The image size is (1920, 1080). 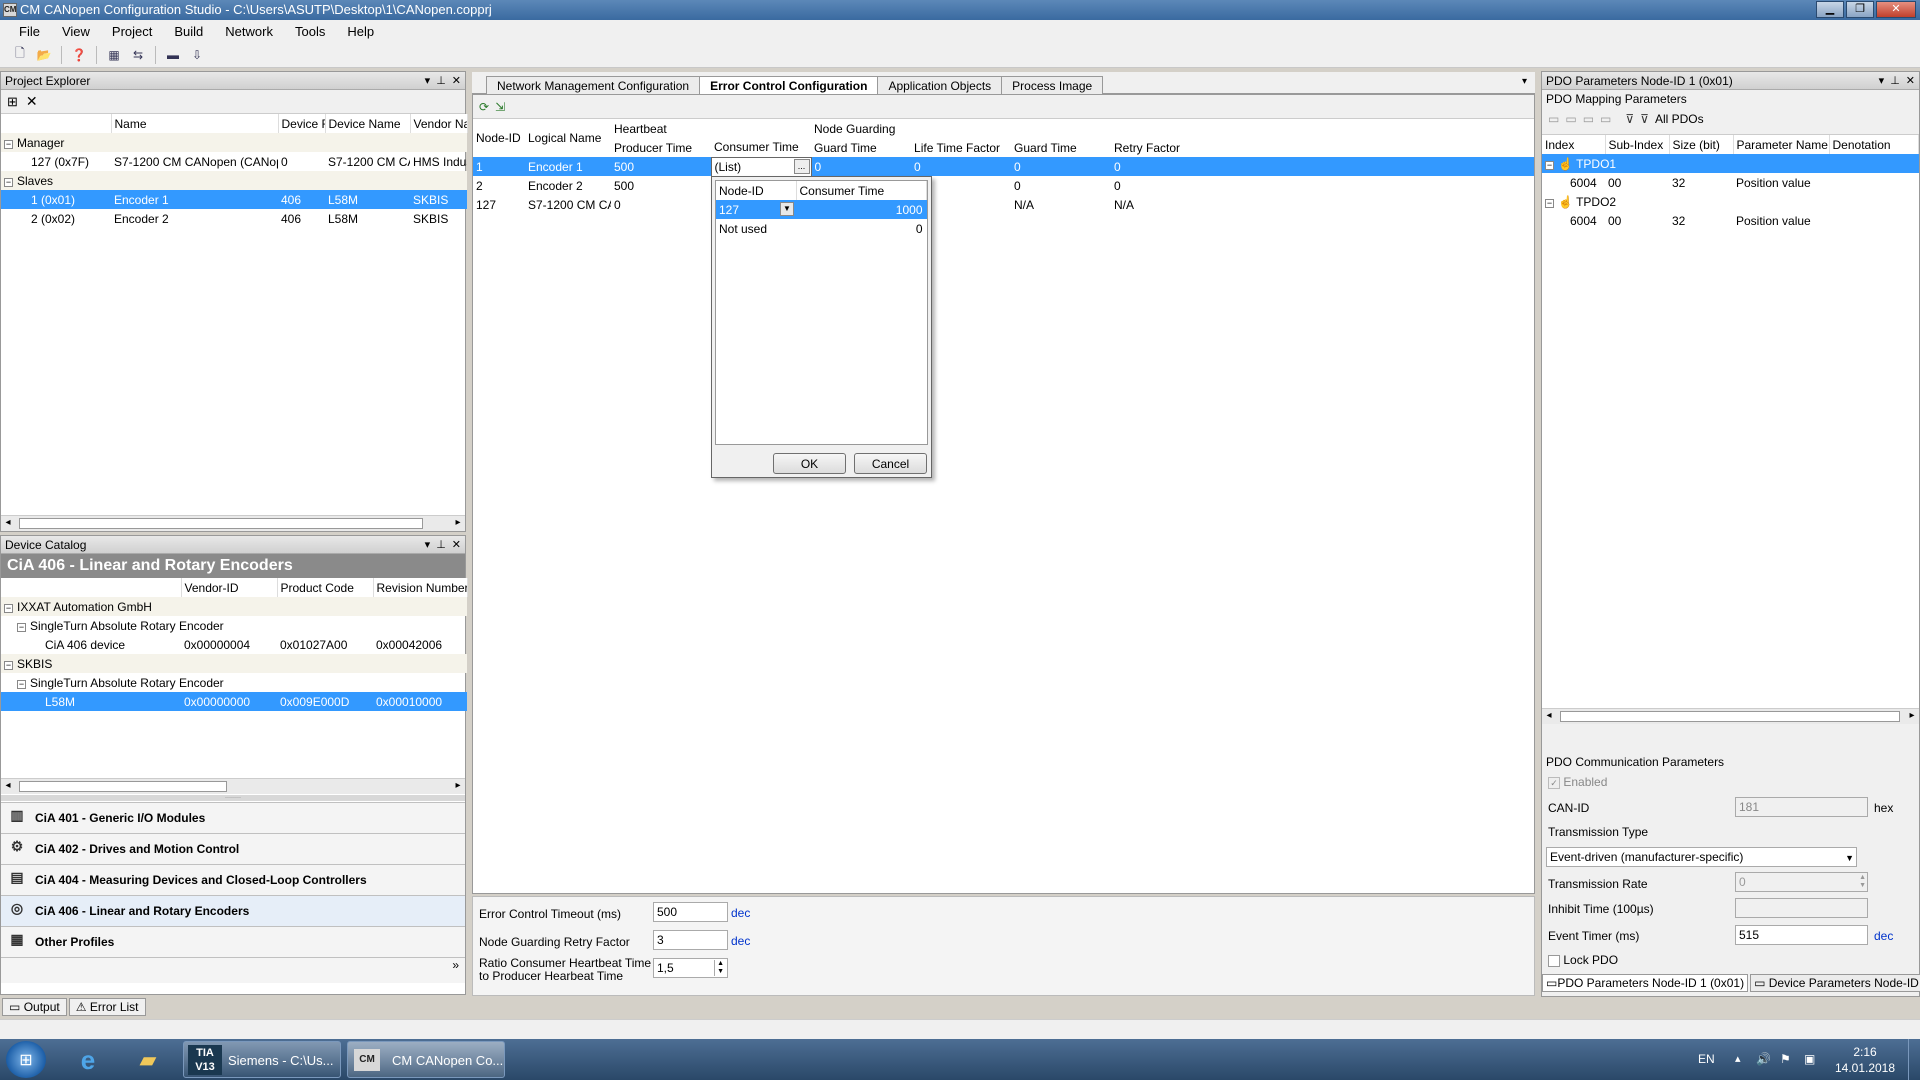 What do you see at coordinates (1809, 1059) in the screenshot?
I see `network-tray-icon: ▣` at bounding box center [1809, 1059].